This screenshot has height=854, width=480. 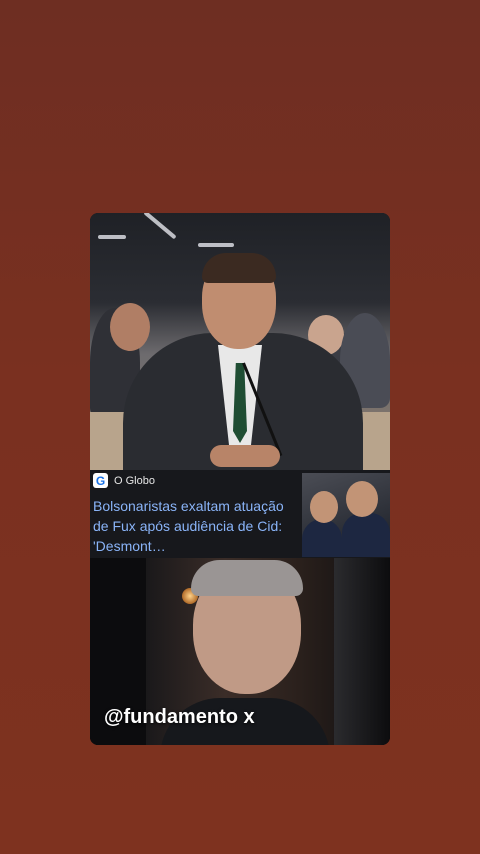 What do you see at coordinates (240, 651) in the screenshot?
I see `host-video-frame: @fundamento x` at bounding box center [240, 651].